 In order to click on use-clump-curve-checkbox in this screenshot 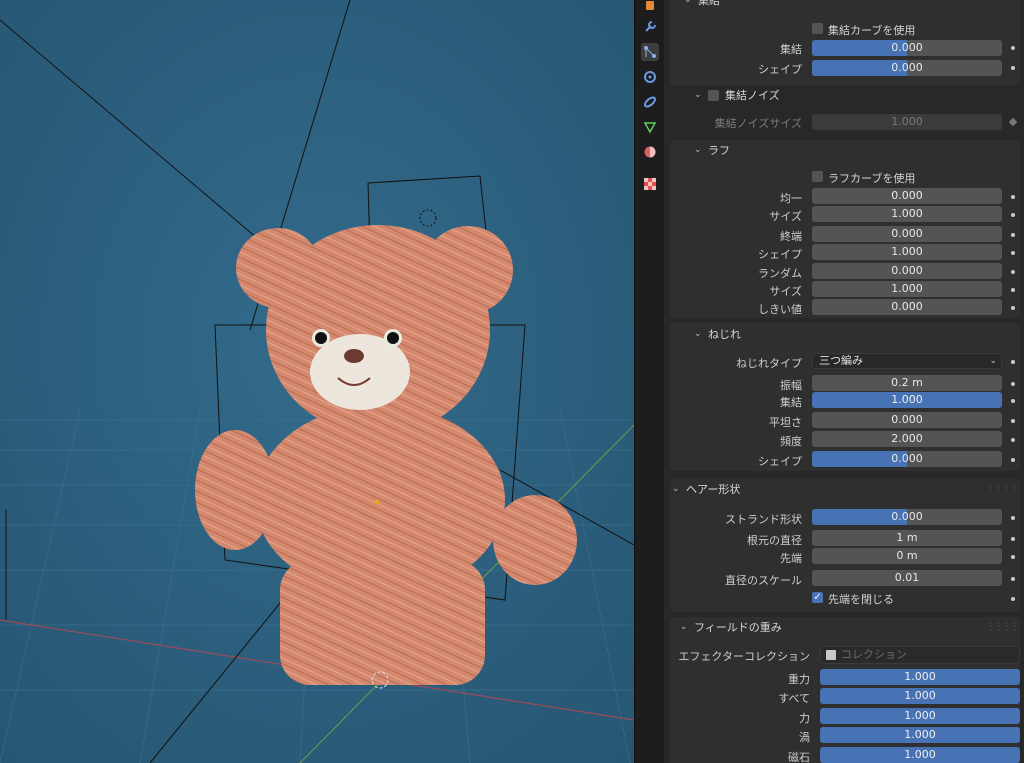, I will do `click(817, 28)`.